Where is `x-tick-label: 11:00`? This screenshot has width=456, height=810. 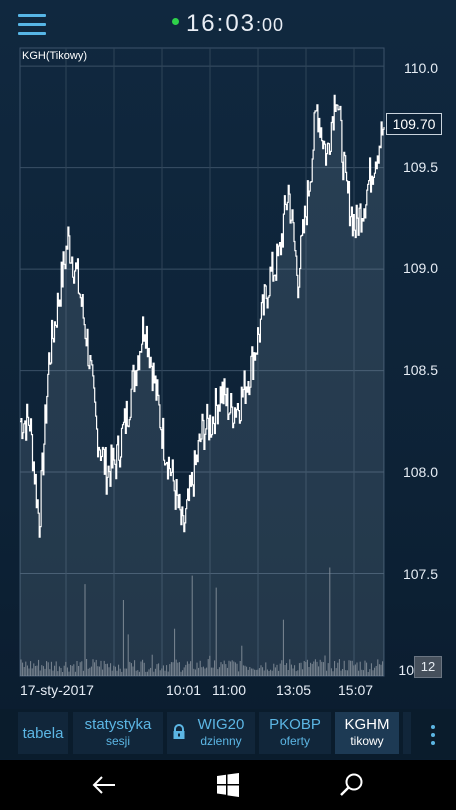 x-tick-label: 11:00 is located at coordinates (229, 690).